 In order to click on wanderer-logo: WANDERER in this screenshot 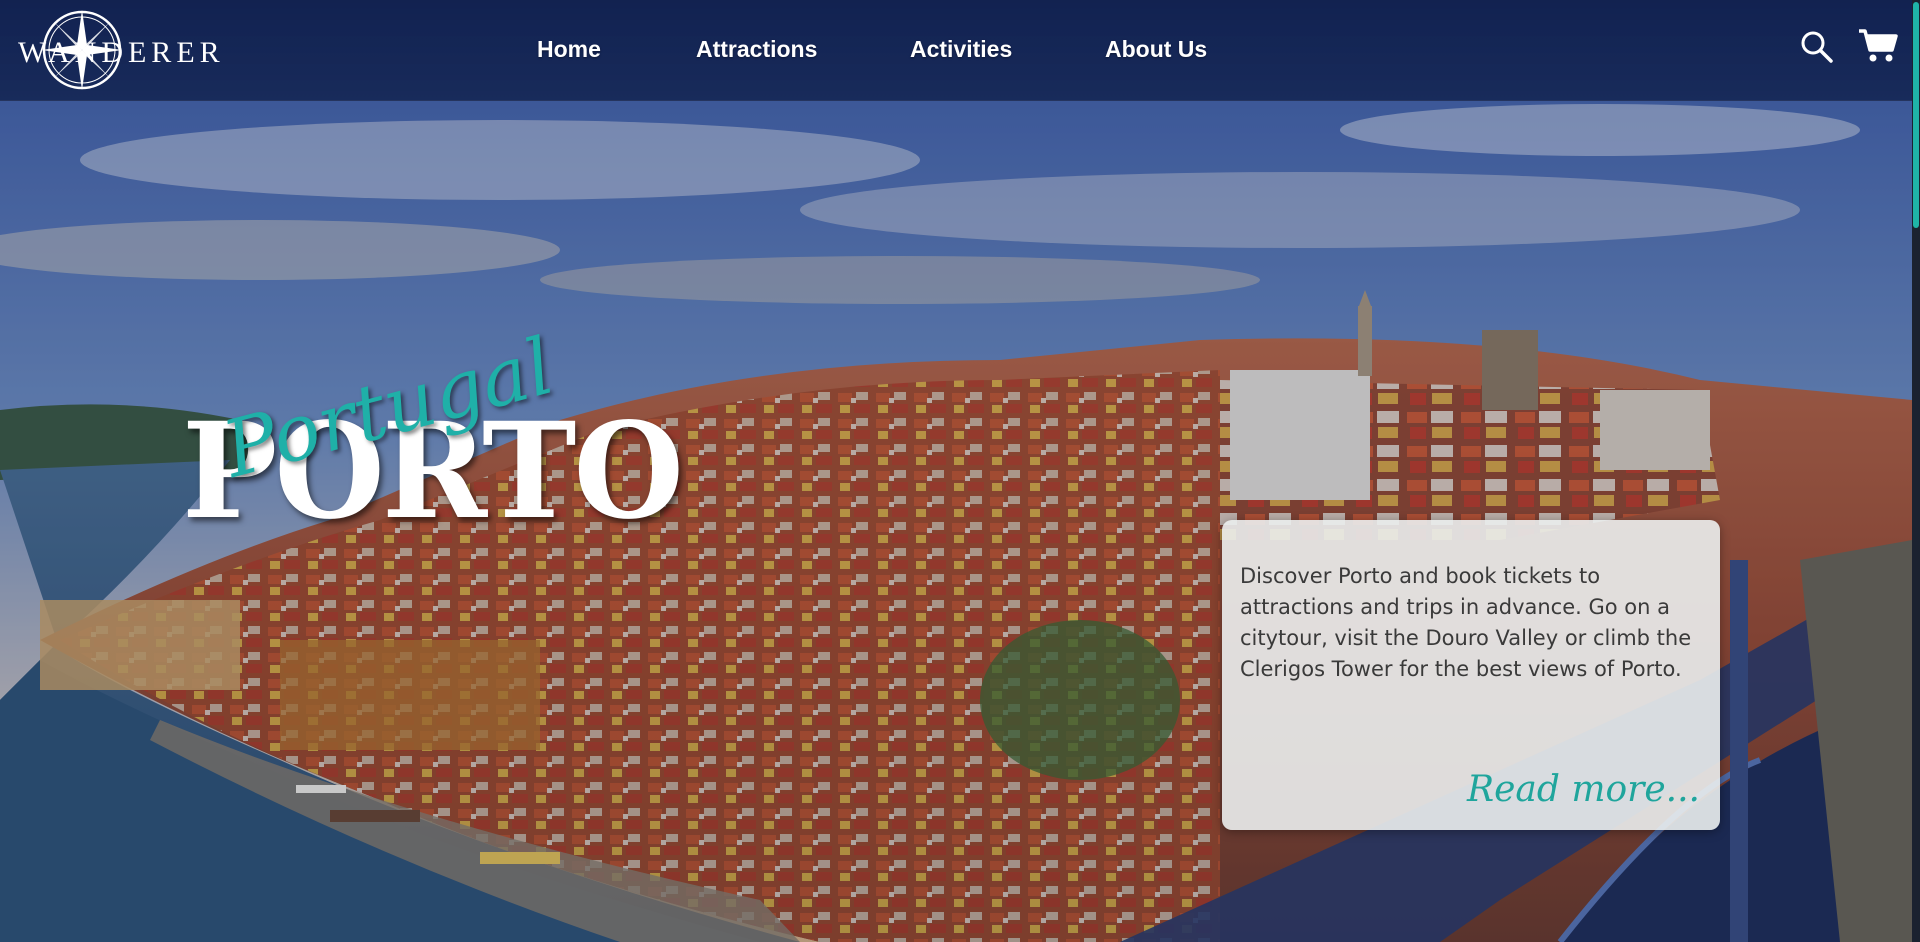, I will do `click(123, 50)`.